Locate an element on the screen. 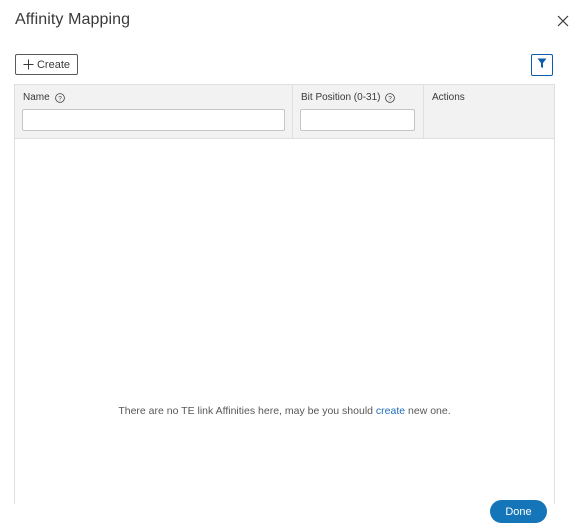 The image size is (576, 526). column-header-name: Name ? is located at coordinates (154, 112).